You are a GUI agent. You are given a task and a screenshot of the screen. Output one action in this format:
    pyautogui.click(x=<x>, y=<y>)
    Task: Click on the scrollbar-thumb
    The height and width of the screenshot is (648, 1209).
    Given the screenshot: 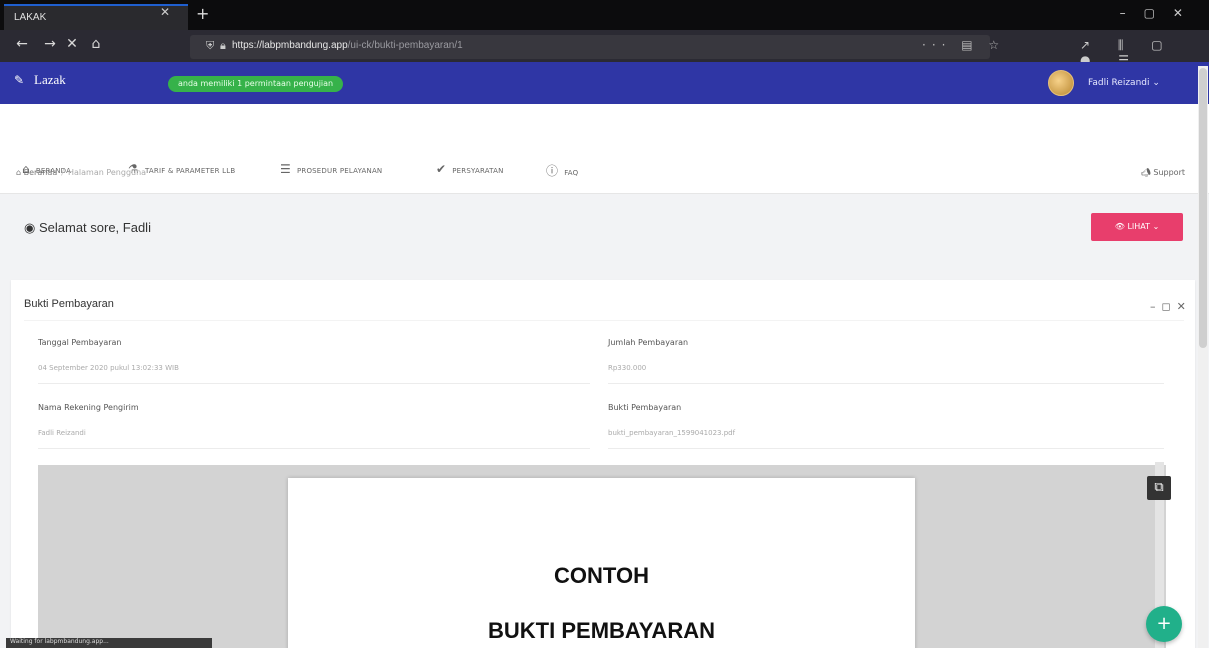 What is the action you would take?
    pyautogui.click(x=1203, y=208)
    